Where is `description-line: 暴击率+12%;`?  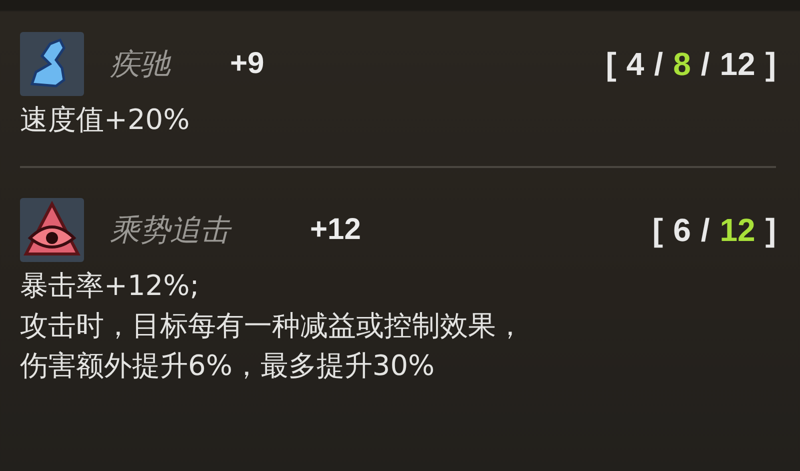 description-line: 暴击率+12%; is located at coordinates (110, 286).